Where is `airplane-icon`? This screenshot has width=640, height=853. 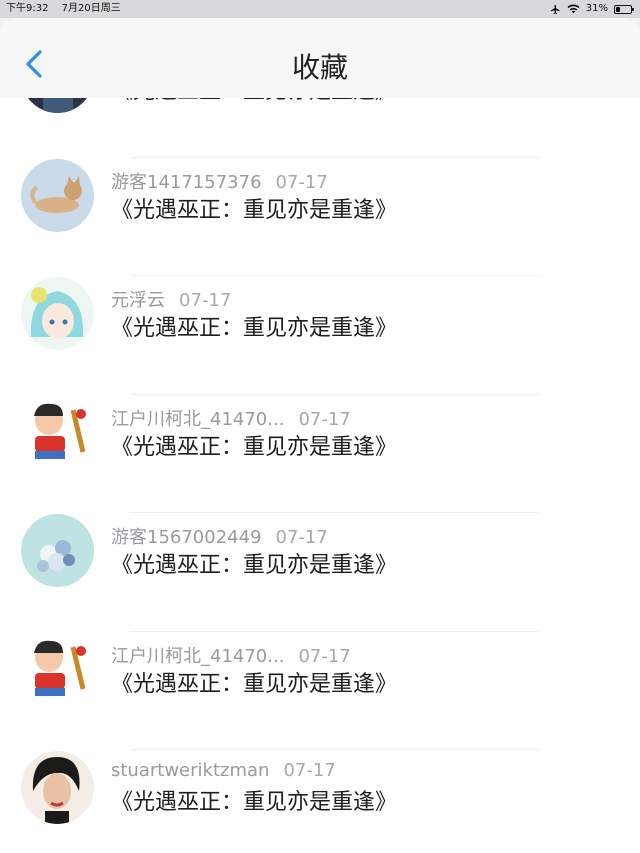 airplane-icon is located at coordinates (555, 9).